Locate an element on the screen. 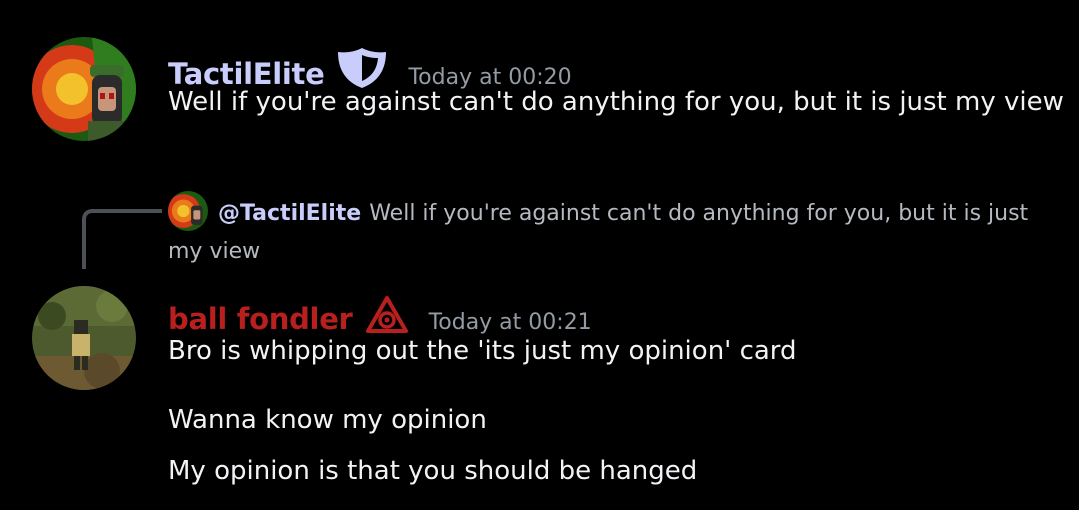 This screenshot has width=1079, height=510. triangle-emblem-icon is located at coordinates (387, 317).